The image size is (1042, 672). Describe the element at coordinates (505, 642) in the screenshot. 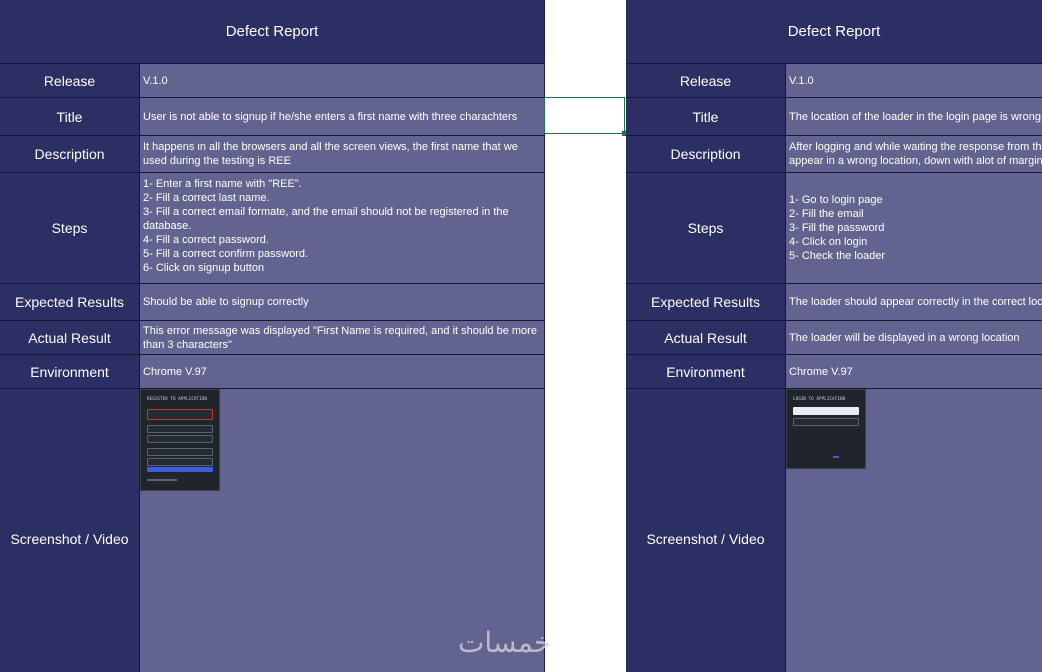

I see `watermark-logo: خمسات` at that location.